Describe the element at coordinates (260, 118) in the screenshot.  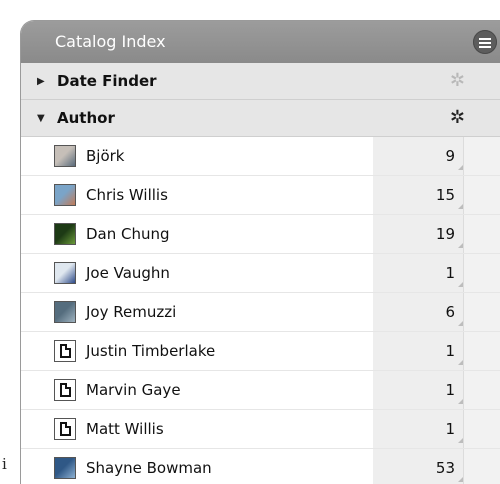
I see `section-author: ▼ Author ✲` at that location.